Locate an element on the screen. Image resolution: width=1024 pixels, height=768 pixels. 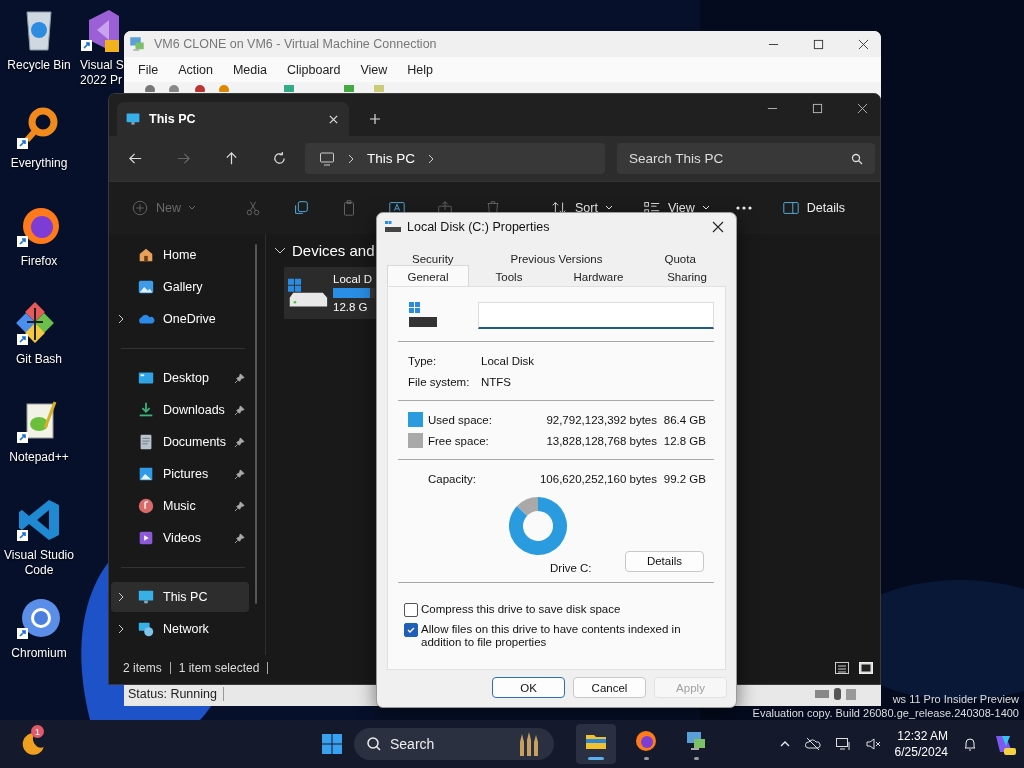
status-text: 2 items is located at coordinates (147, 667).